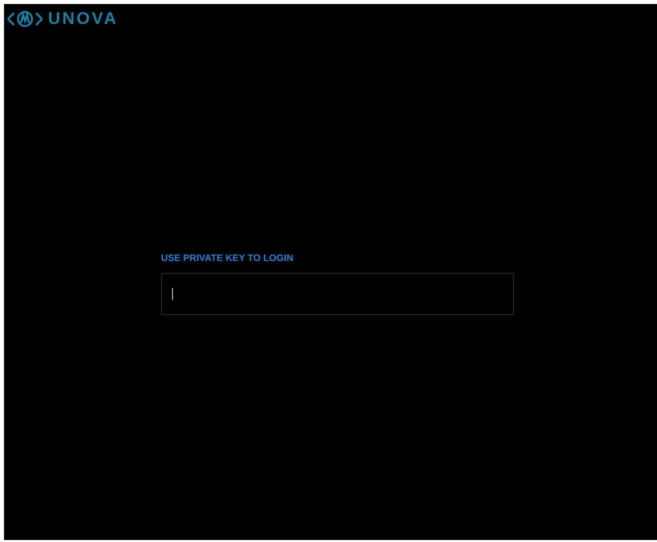 Image resolution: width=657 pixels, height=542 pixels. What do you see at coordinates (227, 258) in the screenshot?
I see `field-label: USE PRIVATE KEY TO LOGIN` at bounding box center [227, 258].